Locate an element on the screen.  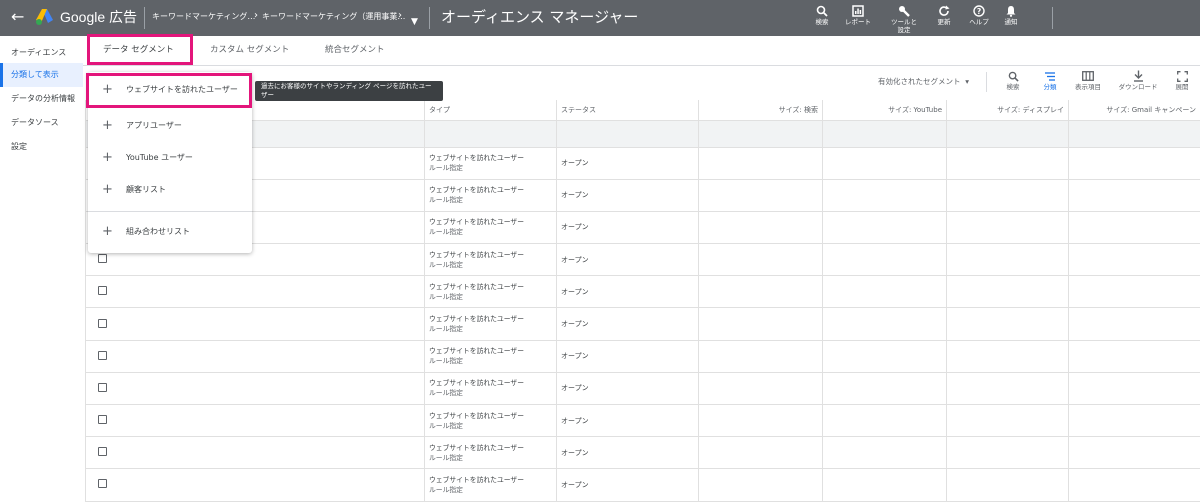
report-icon is located at coordinates (858, 10).